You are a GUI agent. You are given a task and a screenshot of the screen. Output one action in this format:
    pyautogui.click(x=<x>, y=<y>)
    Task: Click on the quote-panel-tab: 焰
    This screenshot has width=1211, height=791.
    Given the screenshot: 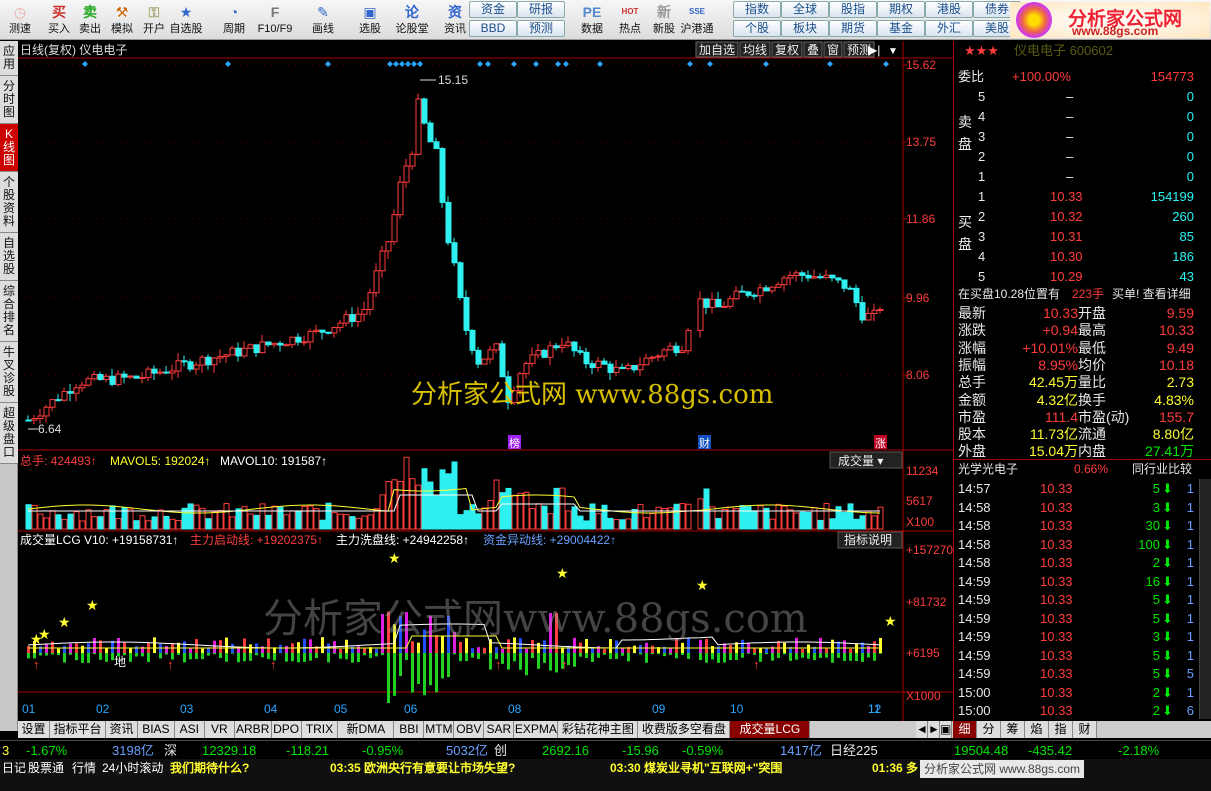 What is the action you would take?
    pyautogui.click(x=1037, y=729)
    